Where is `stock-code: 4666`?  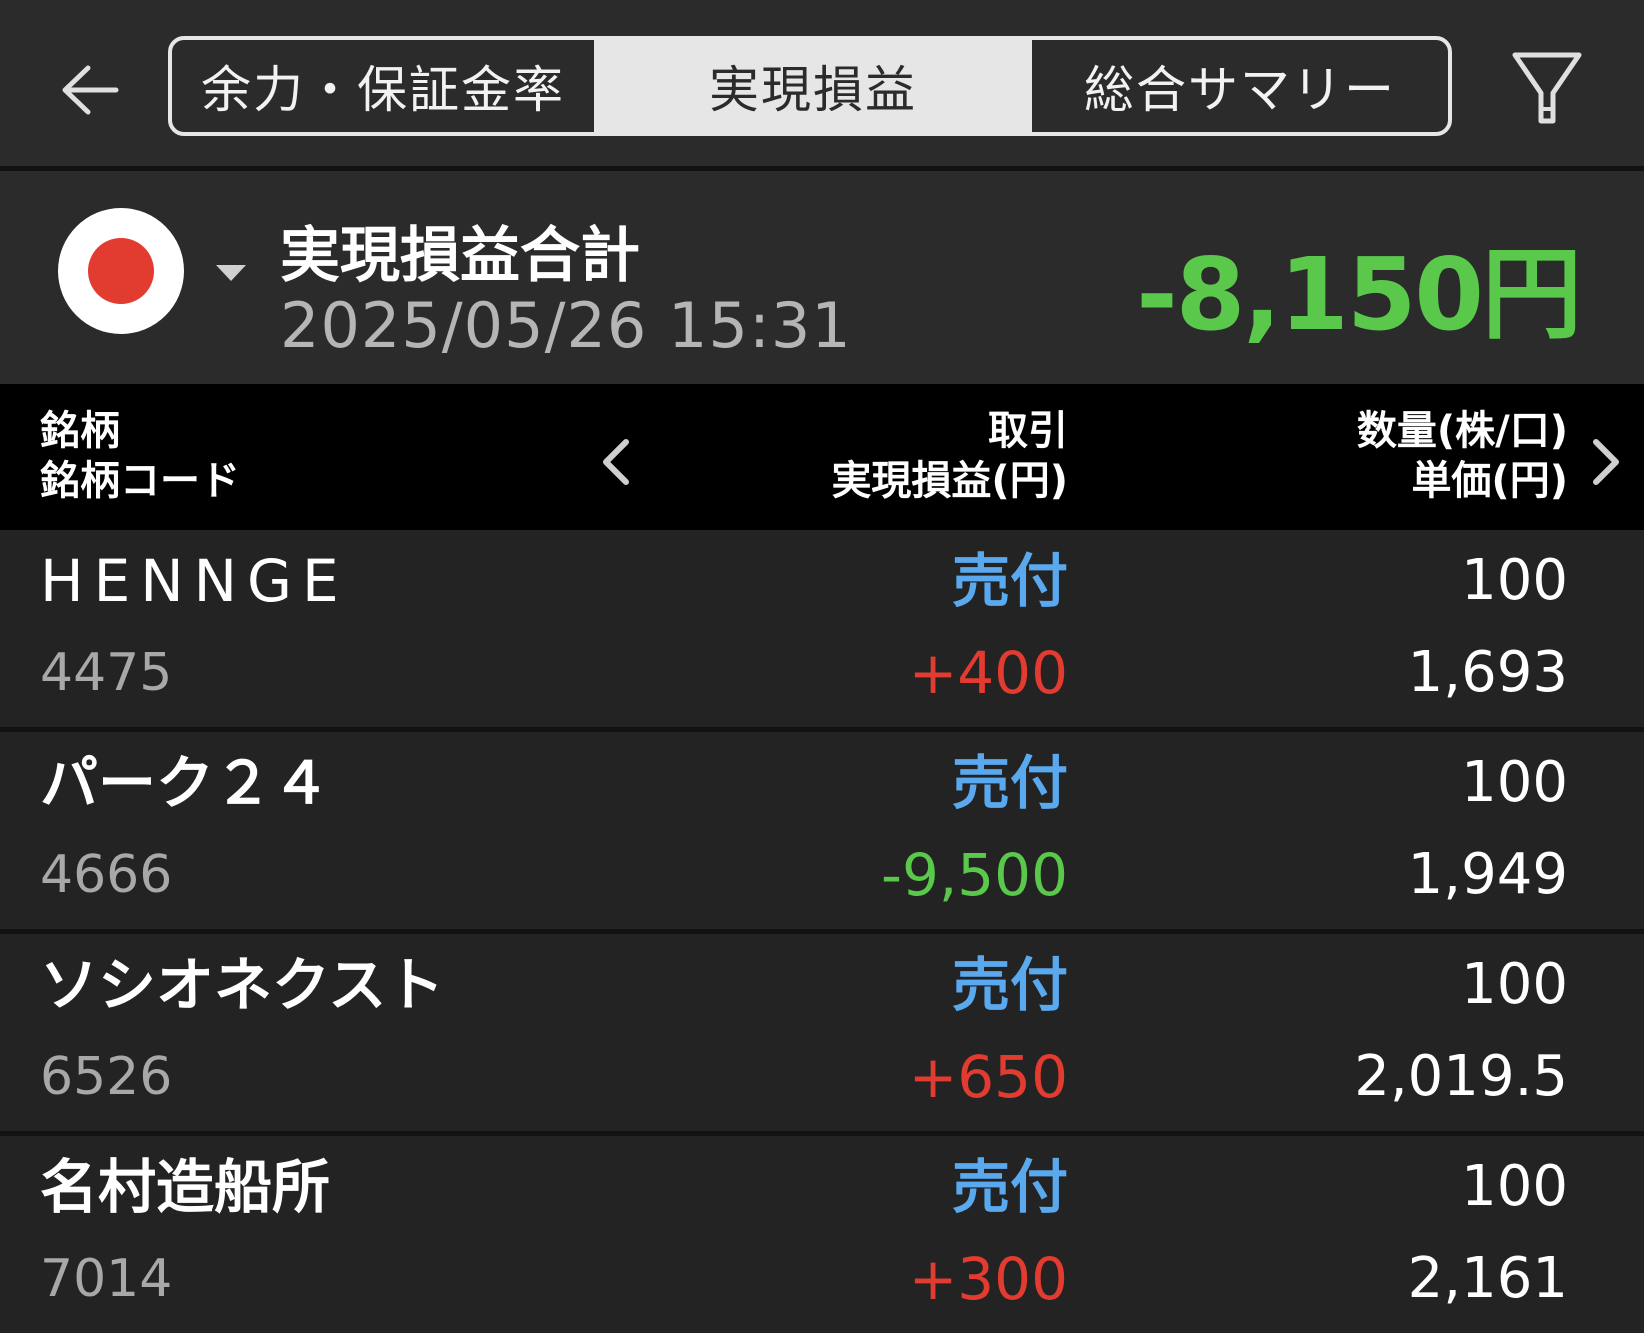 stock-code: 4666 is located at coordinates (106, 875).